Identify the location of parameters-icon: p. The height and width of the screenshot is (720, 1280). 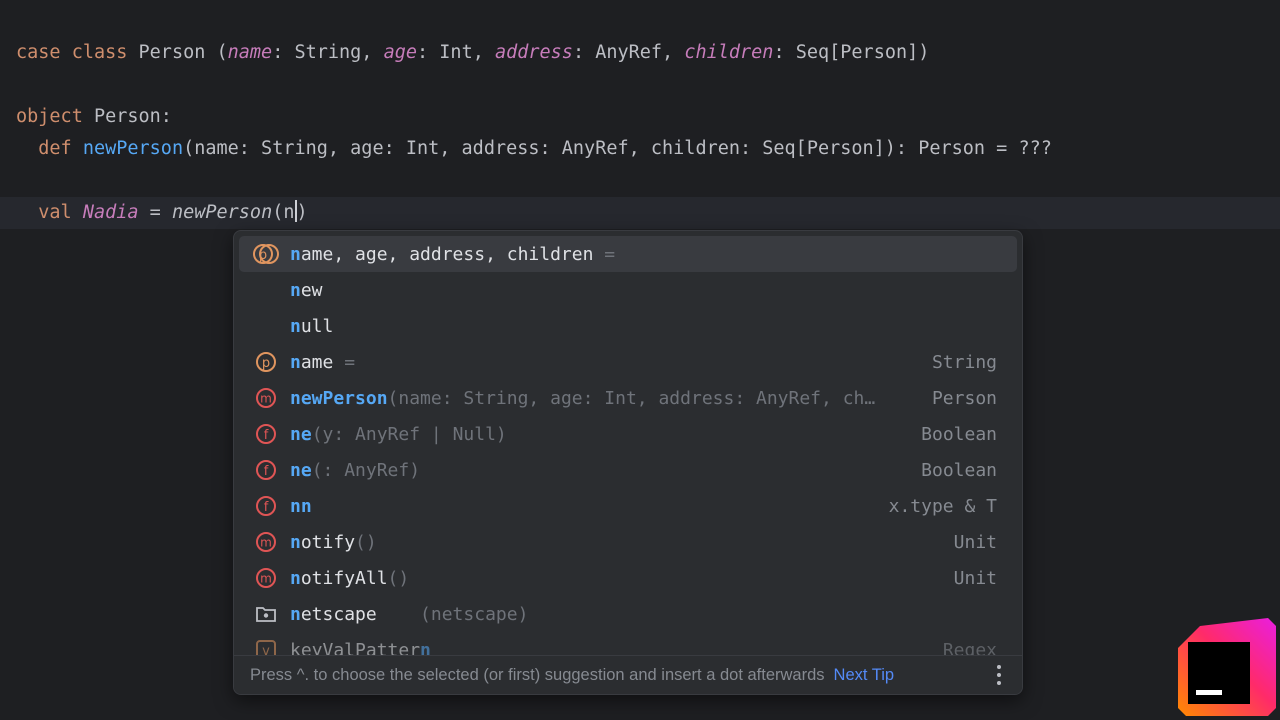
(266, 254).